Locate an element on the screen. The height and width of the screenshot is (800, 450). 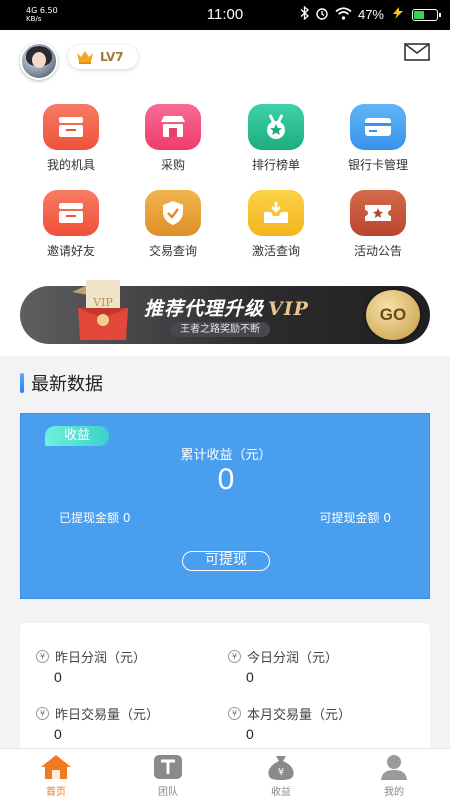
banner-title-text: 推荐代理升级 is located at coordinates (204, 309).